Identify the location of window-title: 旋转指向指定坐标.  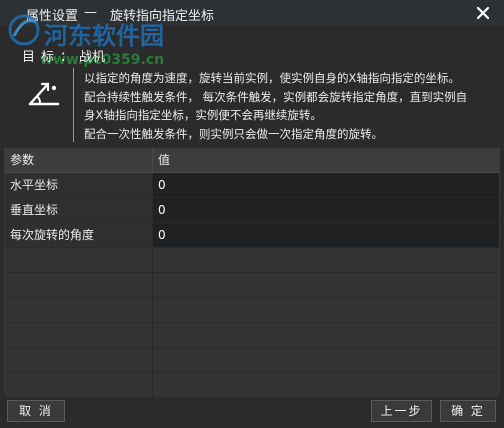
(162, 16).